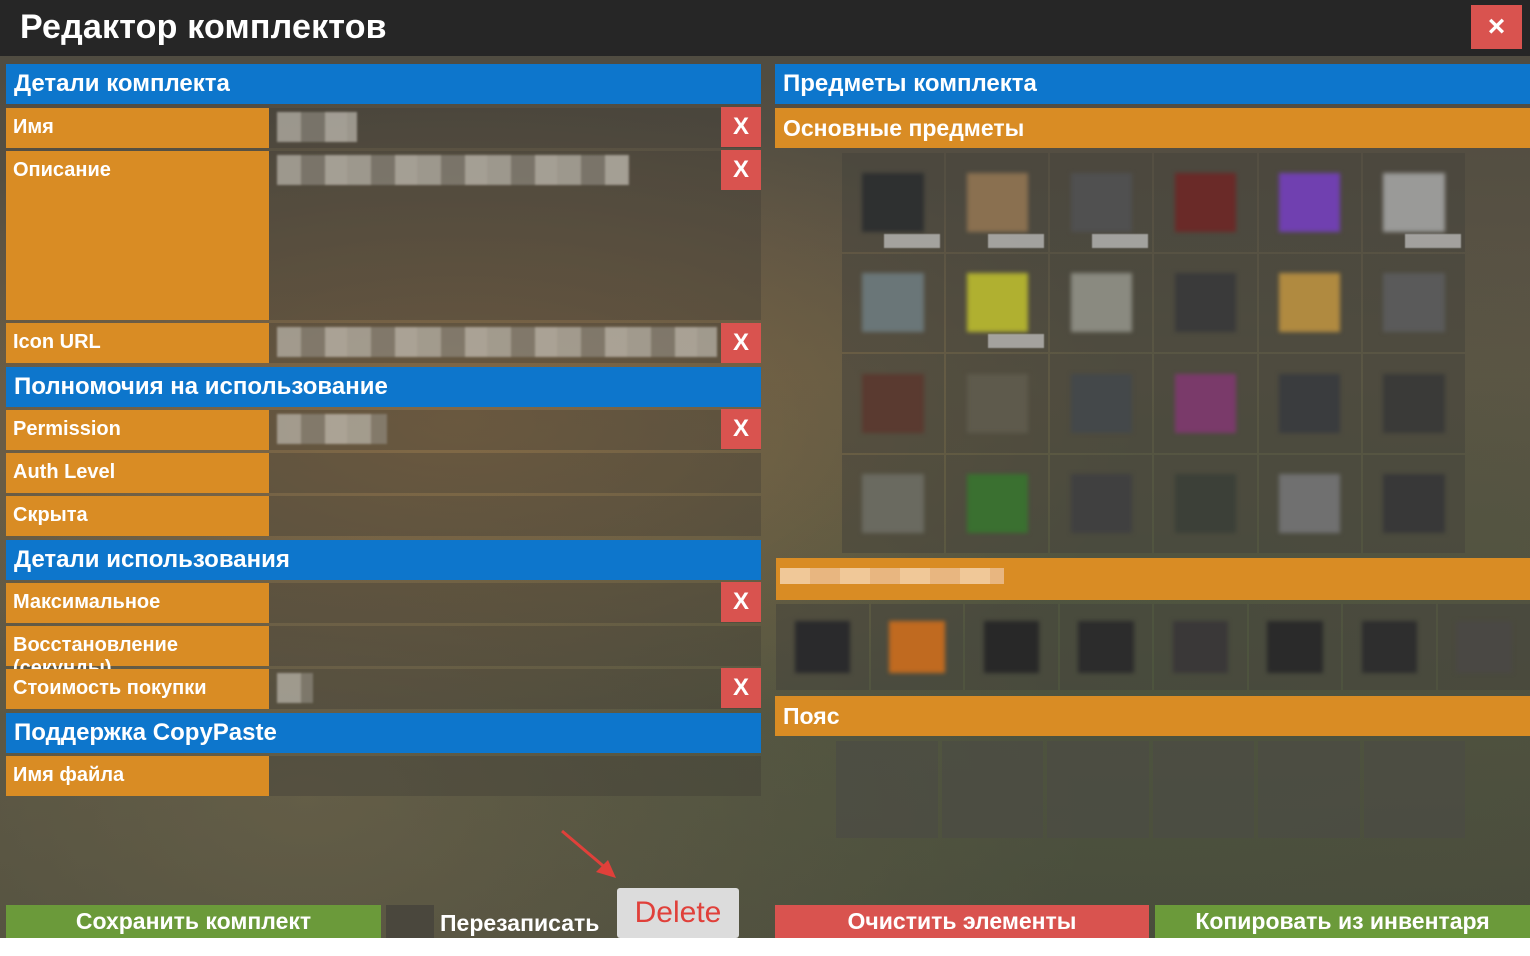 This screenshot has height=956, width=1530. I want to click on clear-description-button: X, so click(741, 170).